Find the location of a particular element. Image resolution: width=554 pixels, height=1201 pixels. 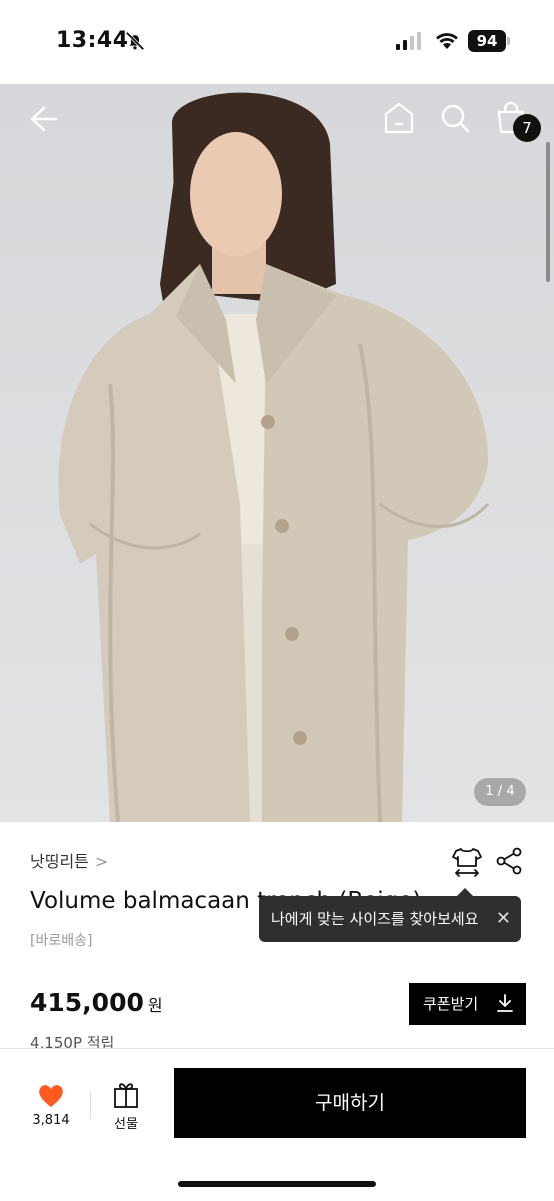

battery-tip is located at coordinates (508, 41).